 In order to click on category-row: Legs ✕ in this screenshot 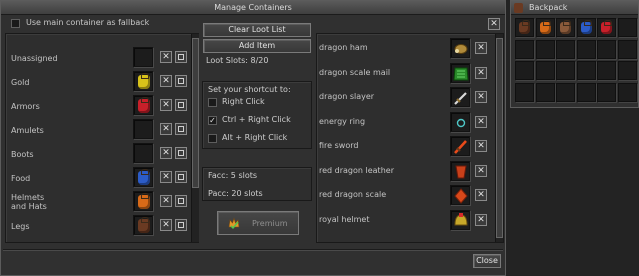, I will do `click(99, 226)`.